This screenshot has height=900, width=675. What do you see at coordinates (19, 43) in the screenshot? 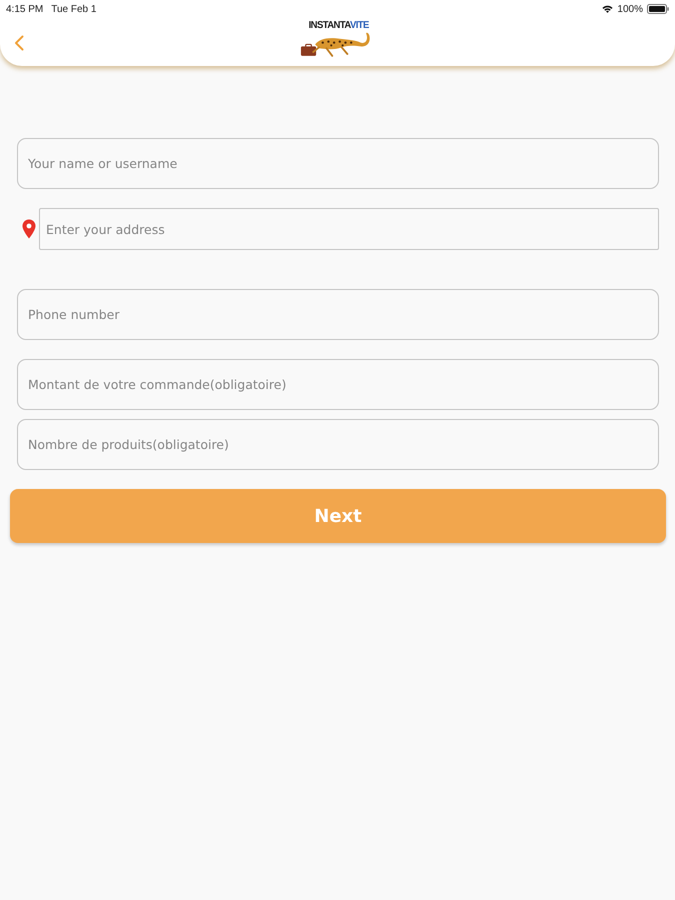
I see `back-chevron-icon` at bounding box center [19, 43].